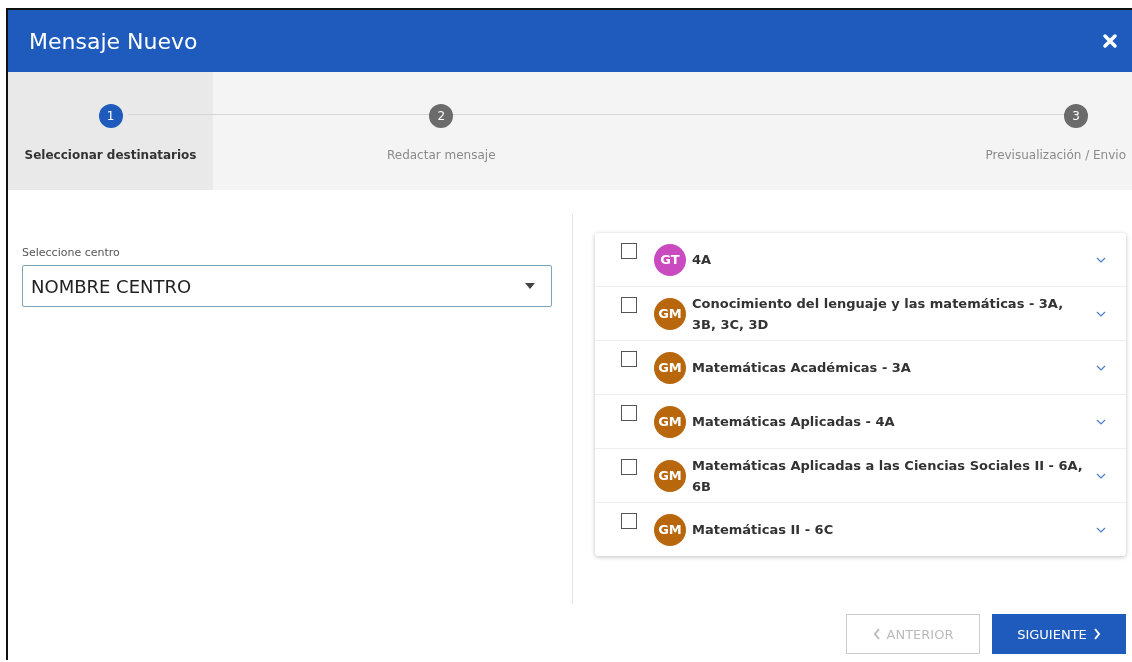 The width and height of the screenshot is (1132, 662). What do you see at coordinates (441, 116) in the screenshot?
I see `step-number: 2` at bounding box center [441, 116].